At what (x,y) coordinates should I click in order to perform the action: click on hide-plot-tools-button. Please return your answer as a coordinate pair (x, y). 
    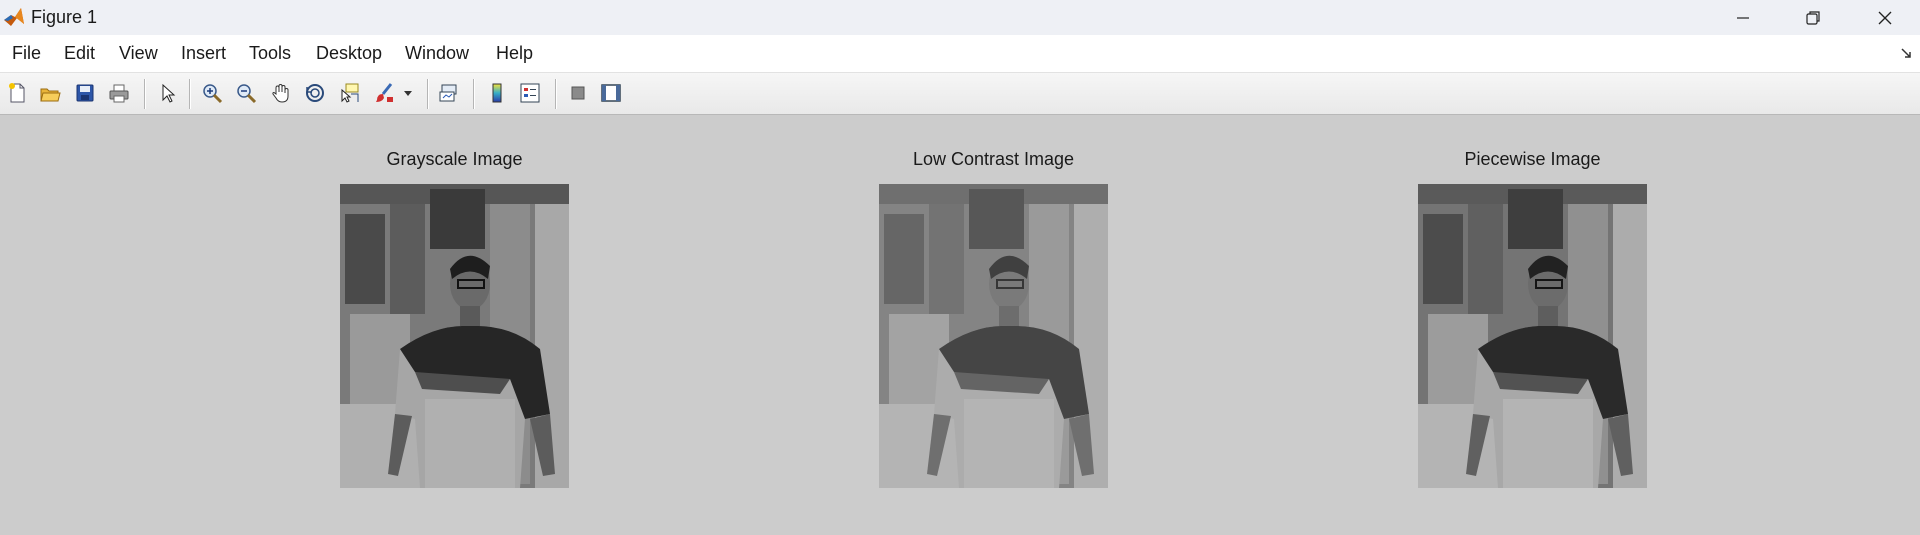
    Looking at the image, I should click on (578, 93).